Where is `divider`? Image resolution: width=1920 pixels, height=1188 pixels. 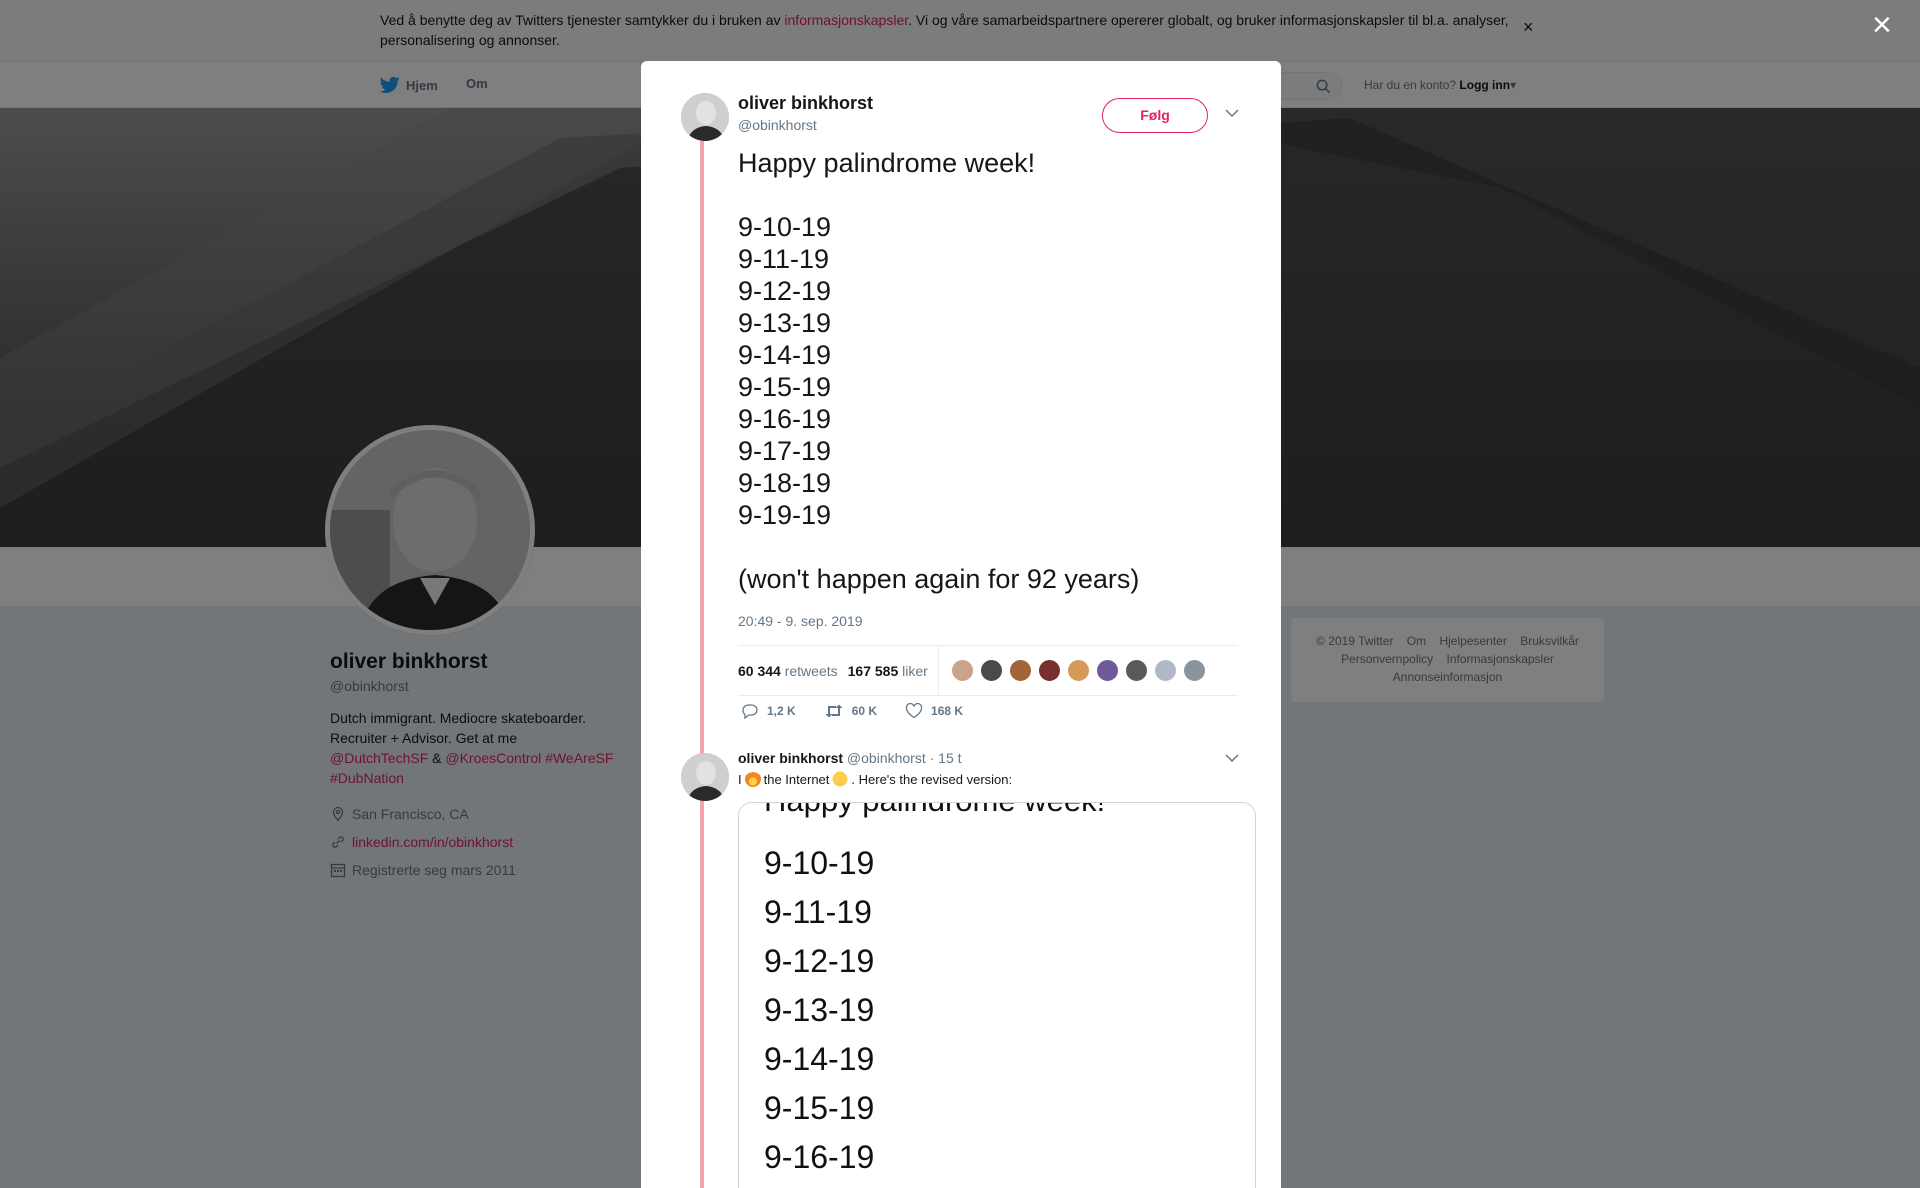 divider is located at coordinates (938, 670).